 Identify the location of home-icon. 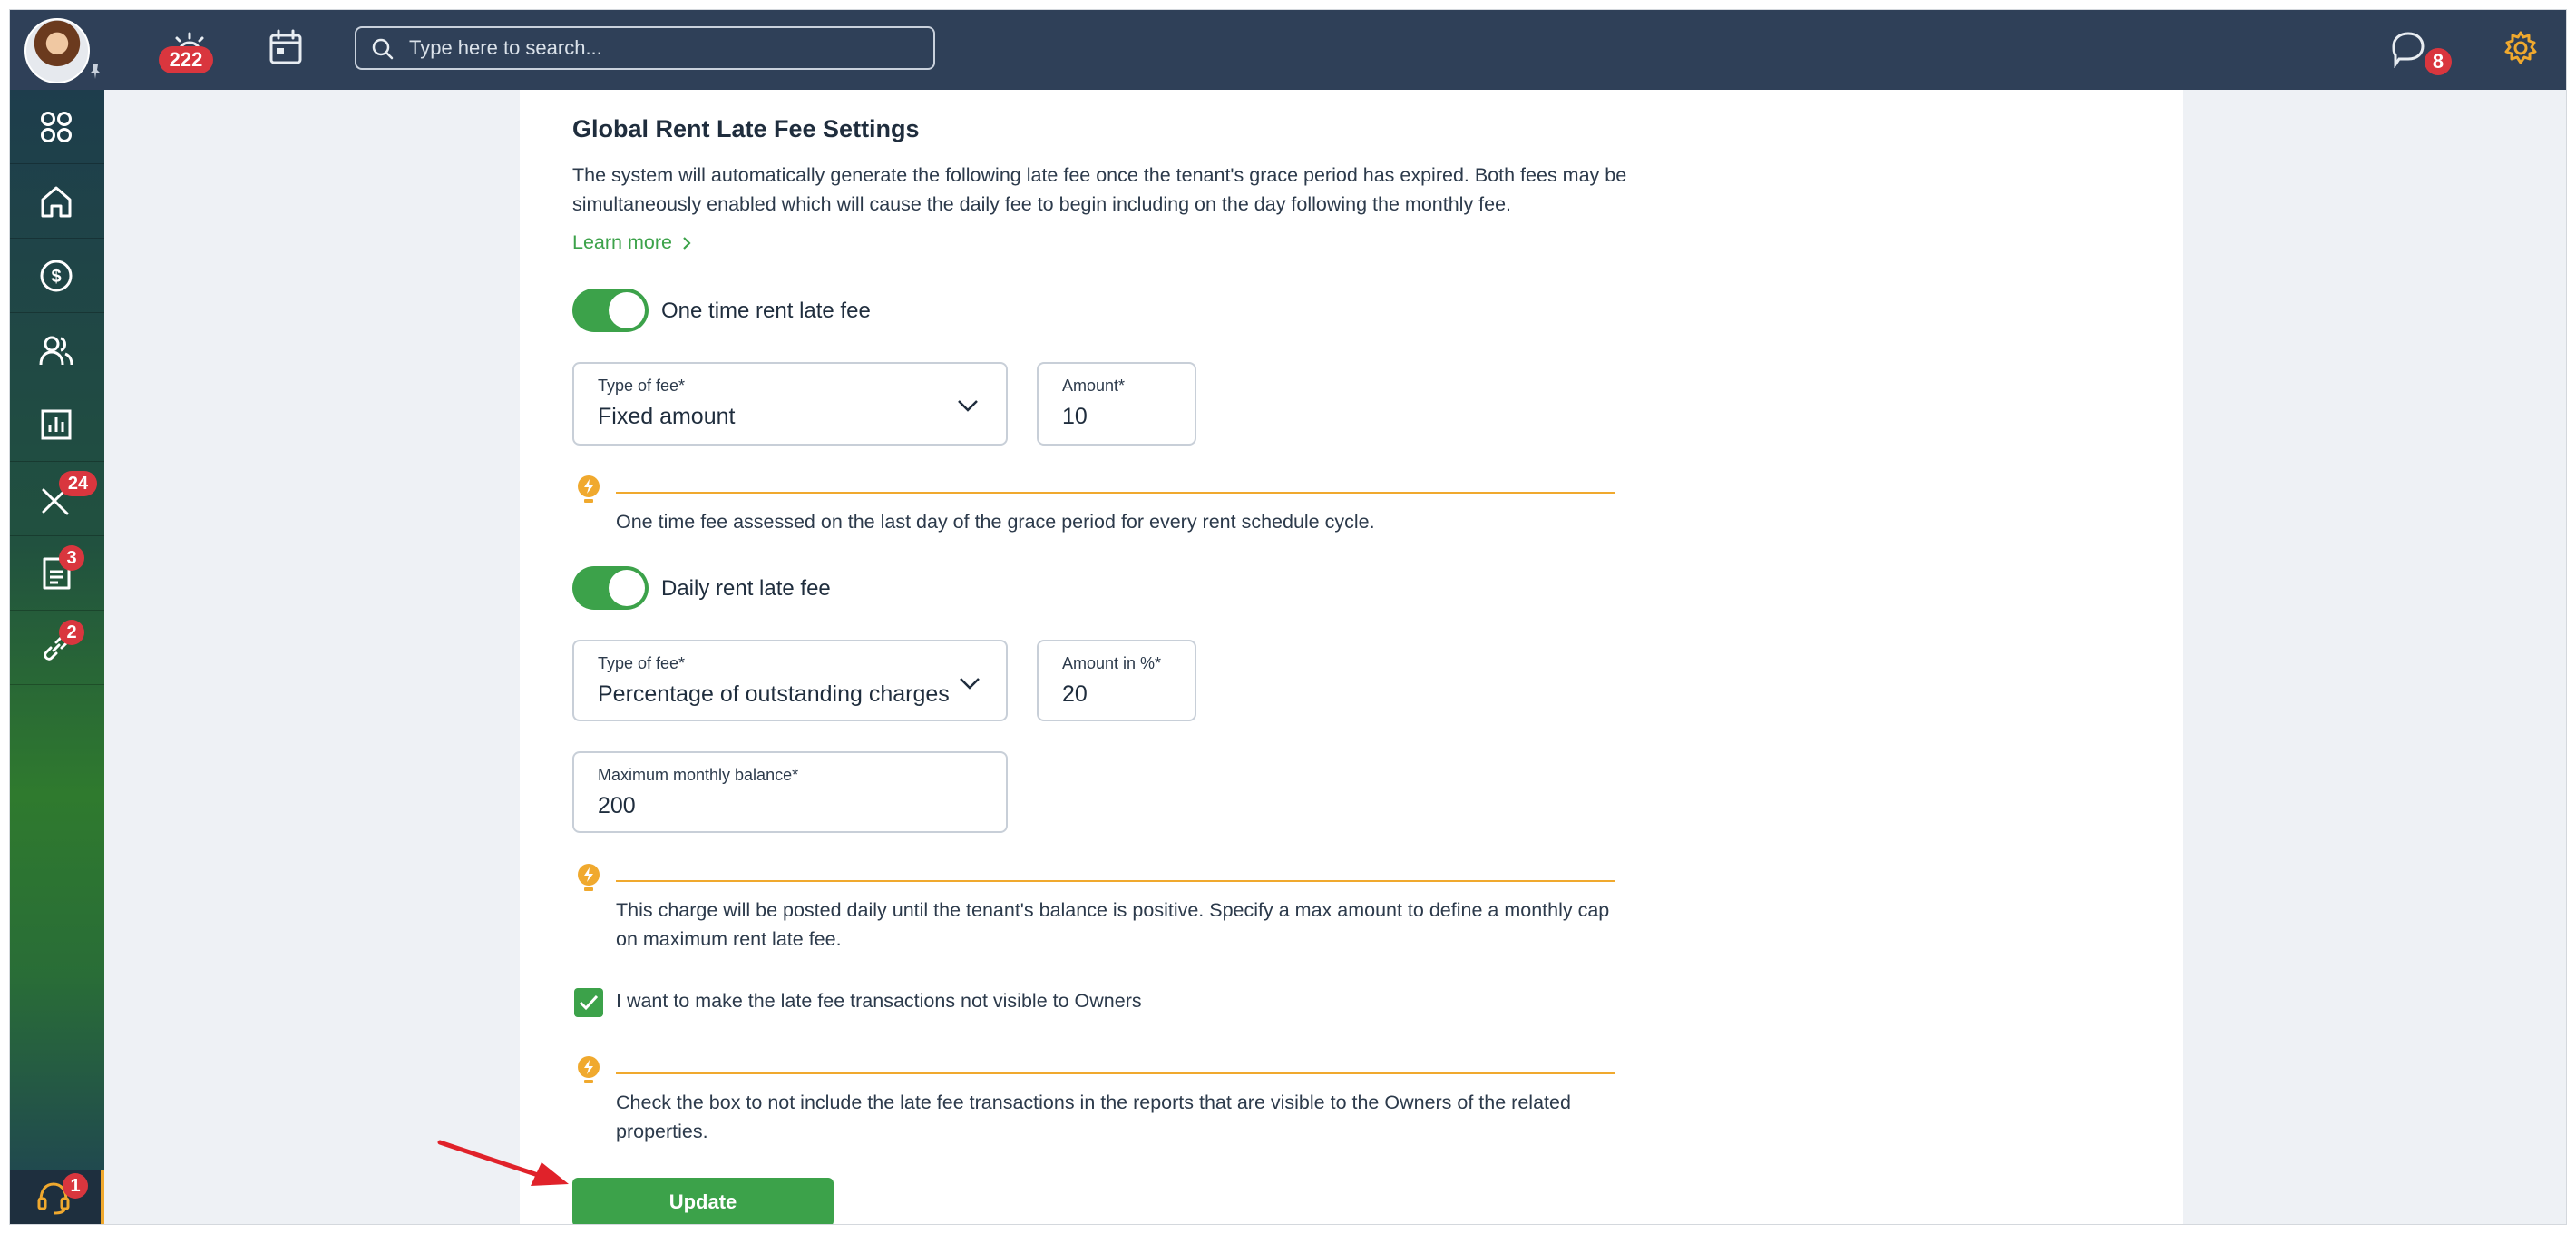
(56, 202).